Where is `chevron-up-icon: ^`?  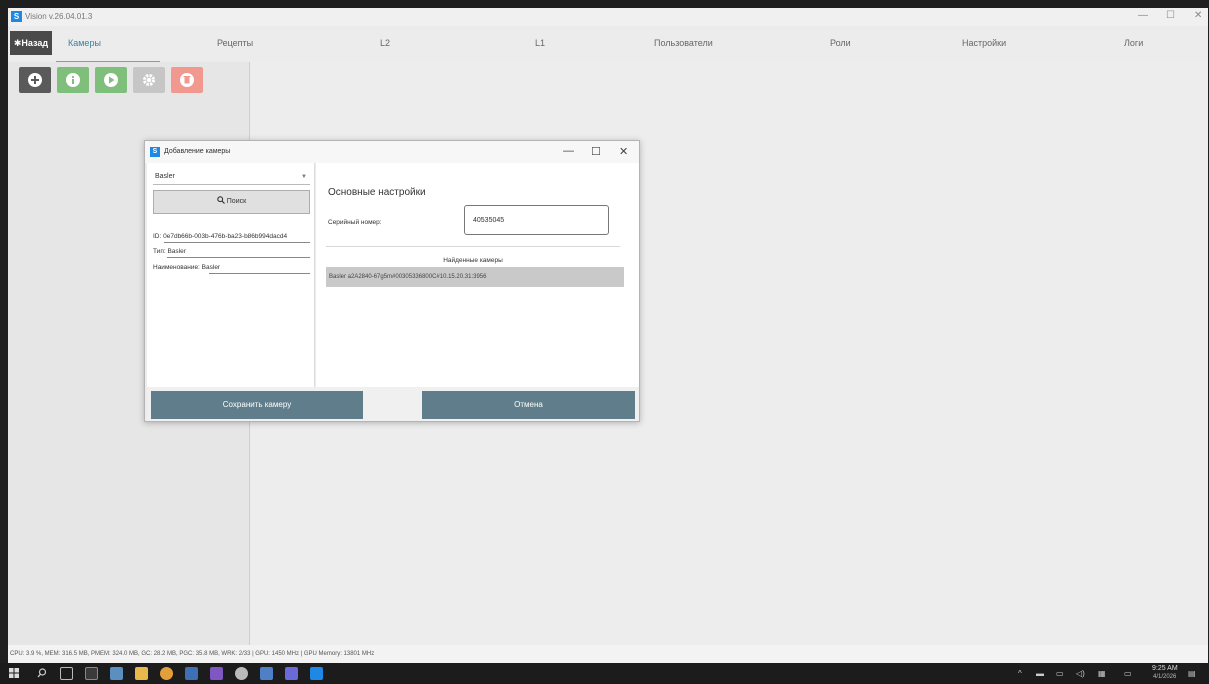 chevron-up-icon: ^ is located at coordinates (1020, 673).